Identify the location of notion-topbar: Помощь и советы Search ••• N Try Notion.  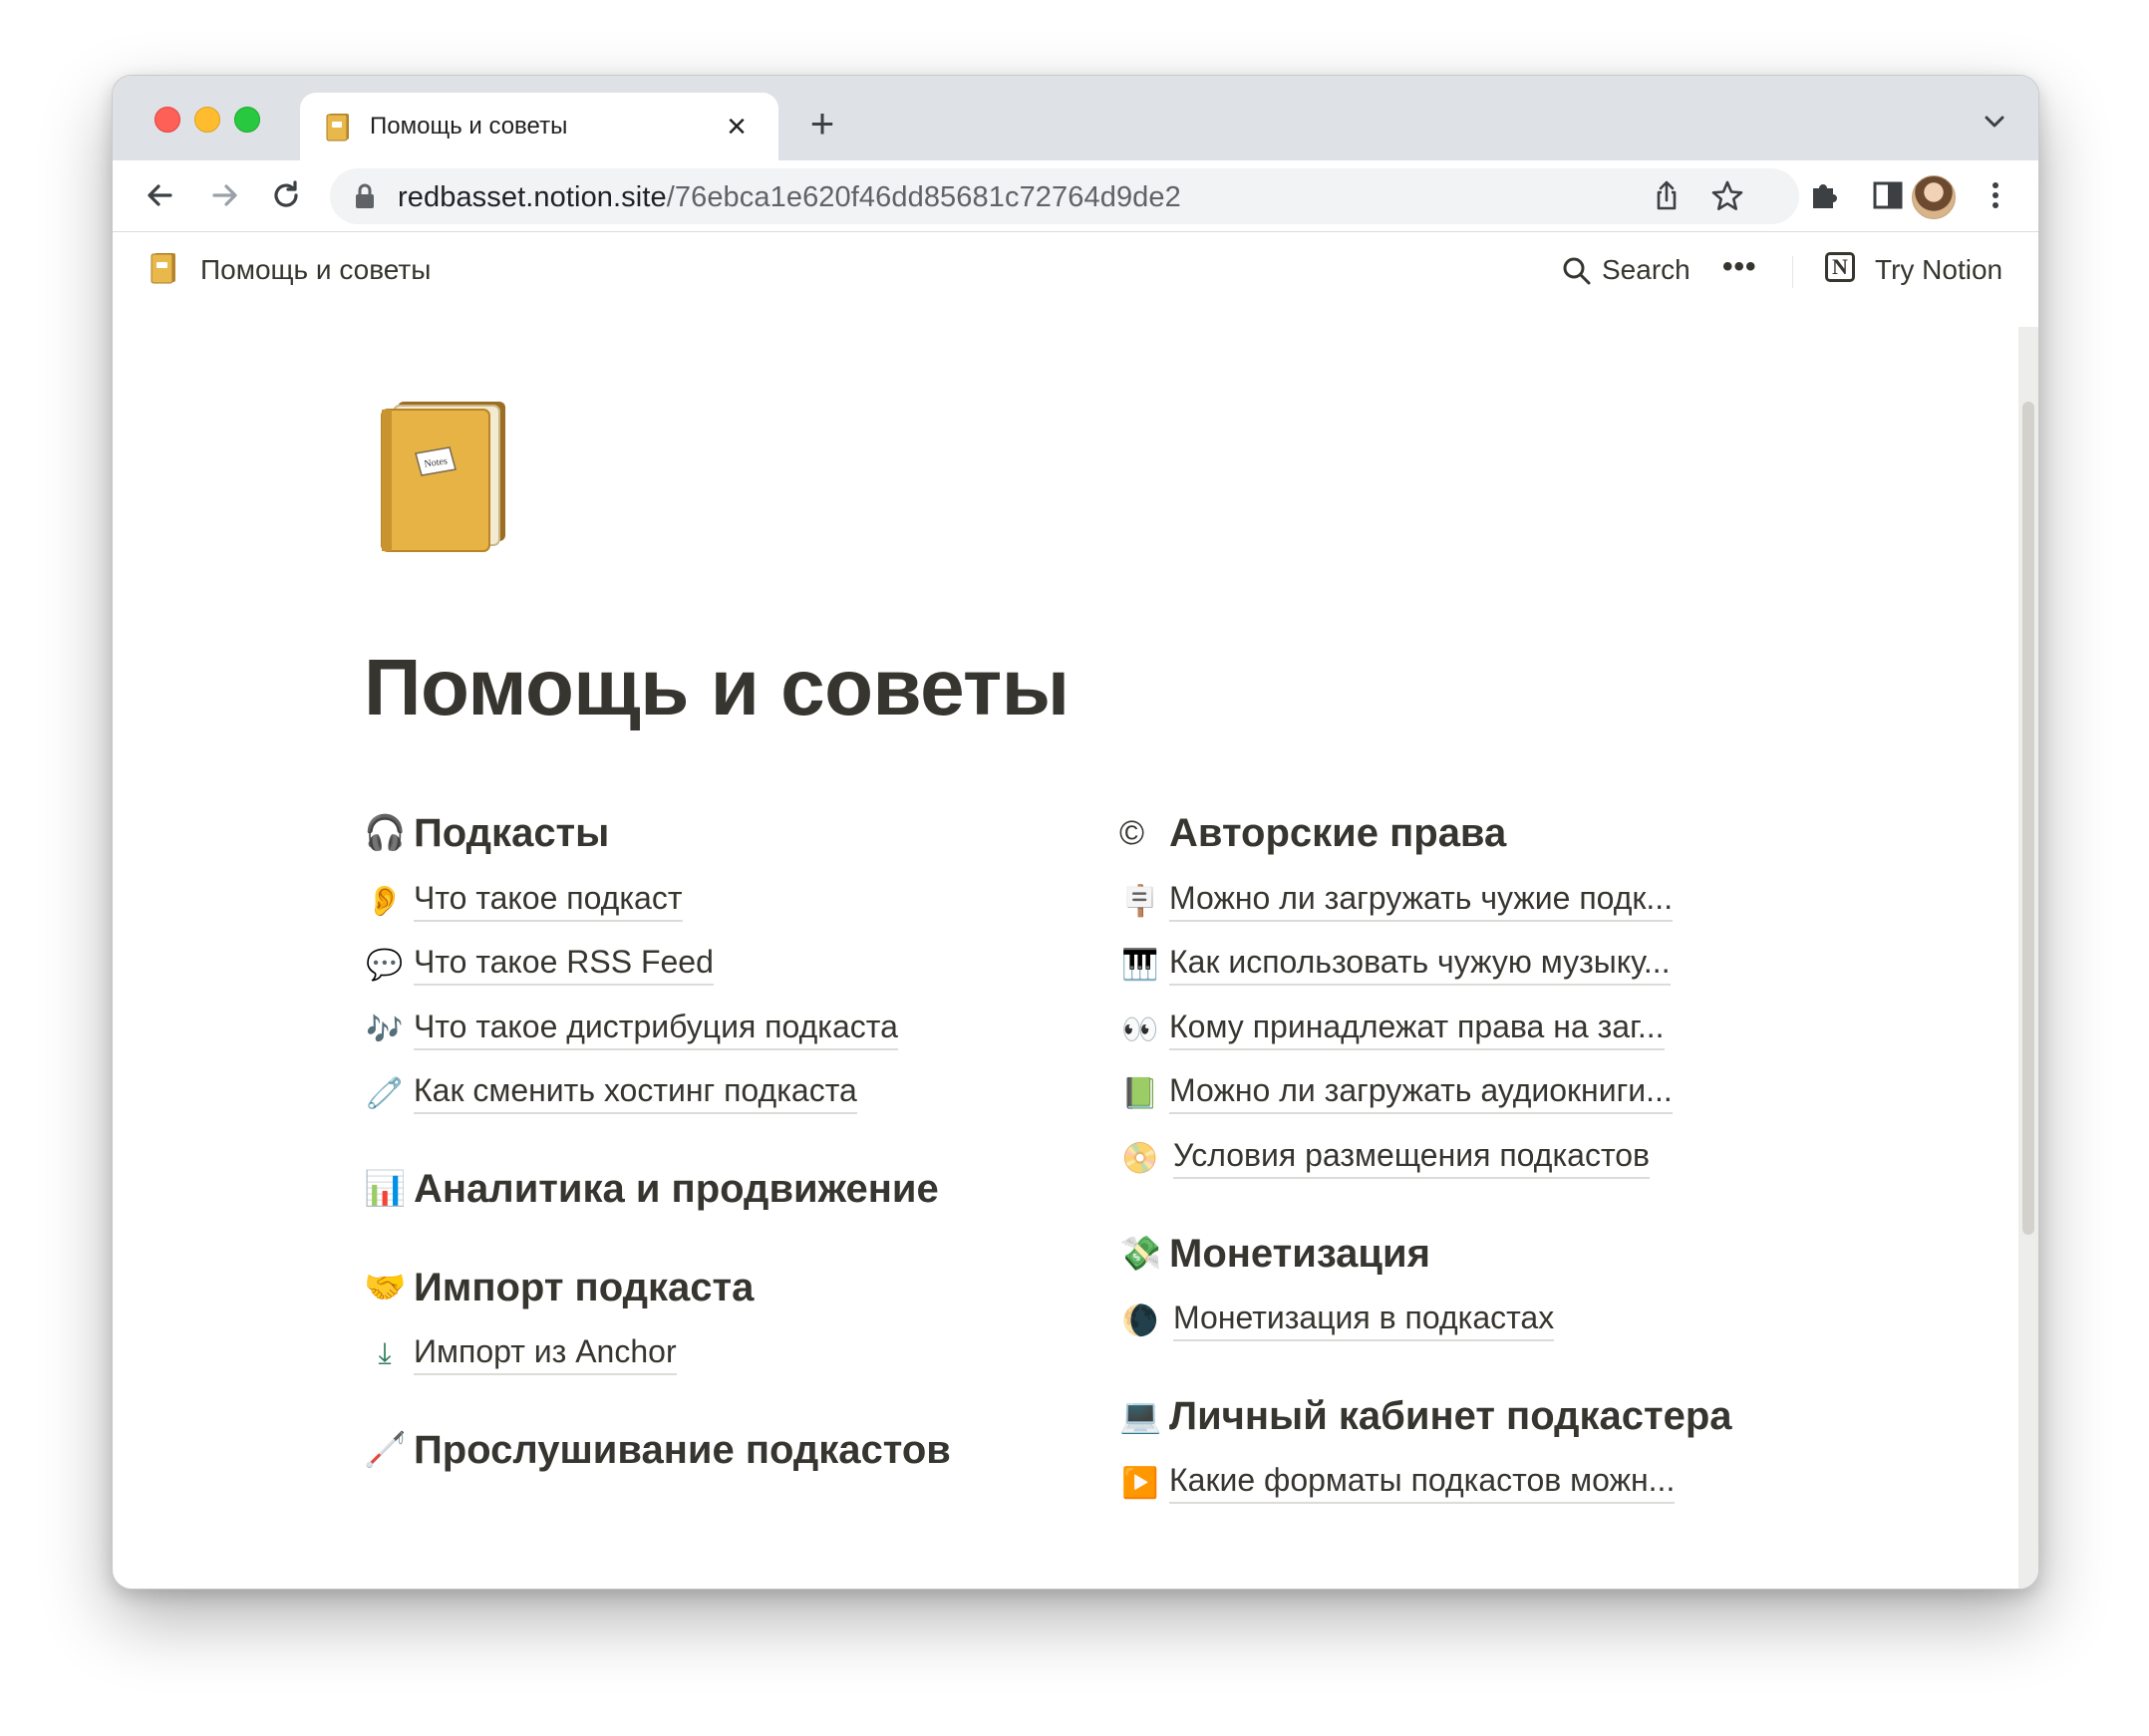
(1075, 271).